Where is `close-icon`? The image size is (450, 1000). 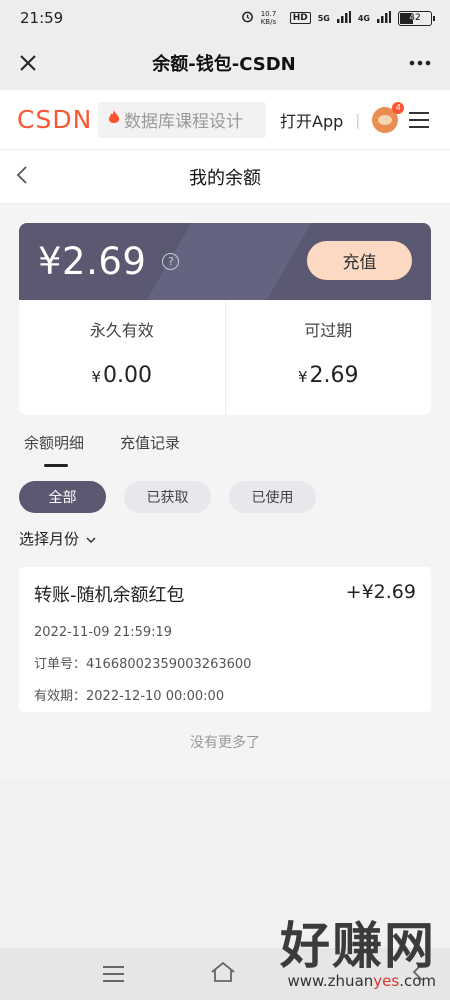
close-icon is located at coordinates (28, 63).